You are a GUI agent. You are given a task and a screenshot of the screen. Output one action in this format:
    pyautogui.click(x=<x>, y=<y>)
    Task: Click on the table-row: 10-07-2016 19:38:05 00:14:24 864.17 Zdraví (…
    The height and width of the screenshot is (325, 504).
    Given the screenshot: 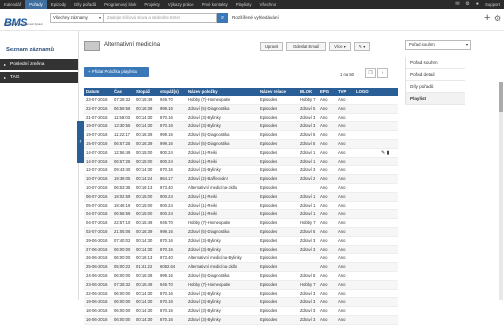 What is the action you would take?
    pyautogui.click(x=241, y=179)
    